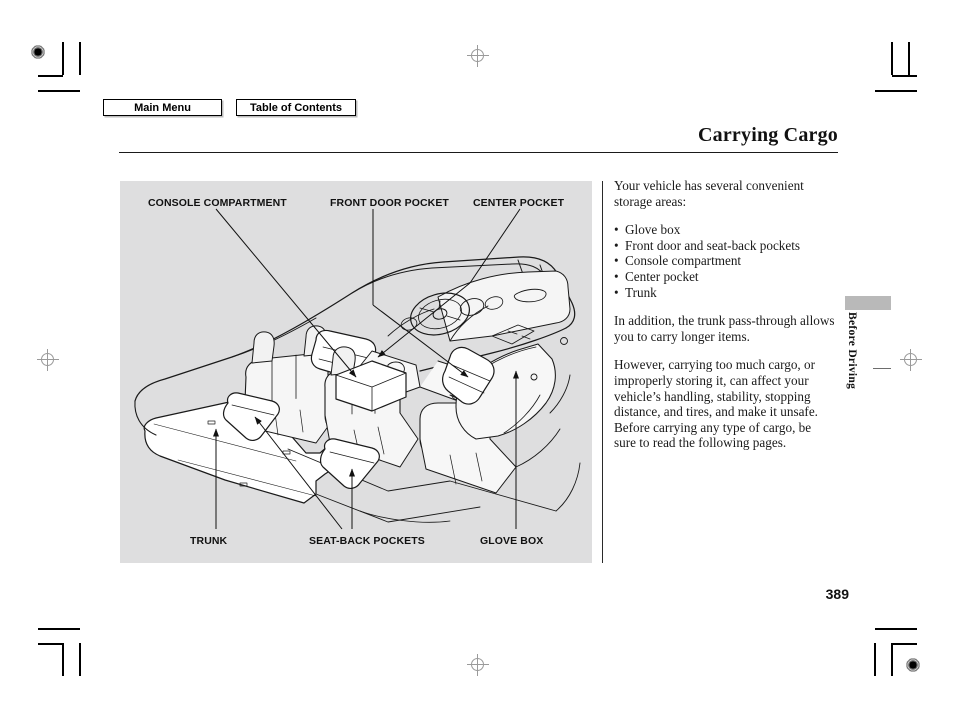 The width and height of the screenshot is (954, 710). What do you see at coordinates (38, 52) in the screenshot?
I see `registration-burst-top-left` at bounding box center [38, 52].